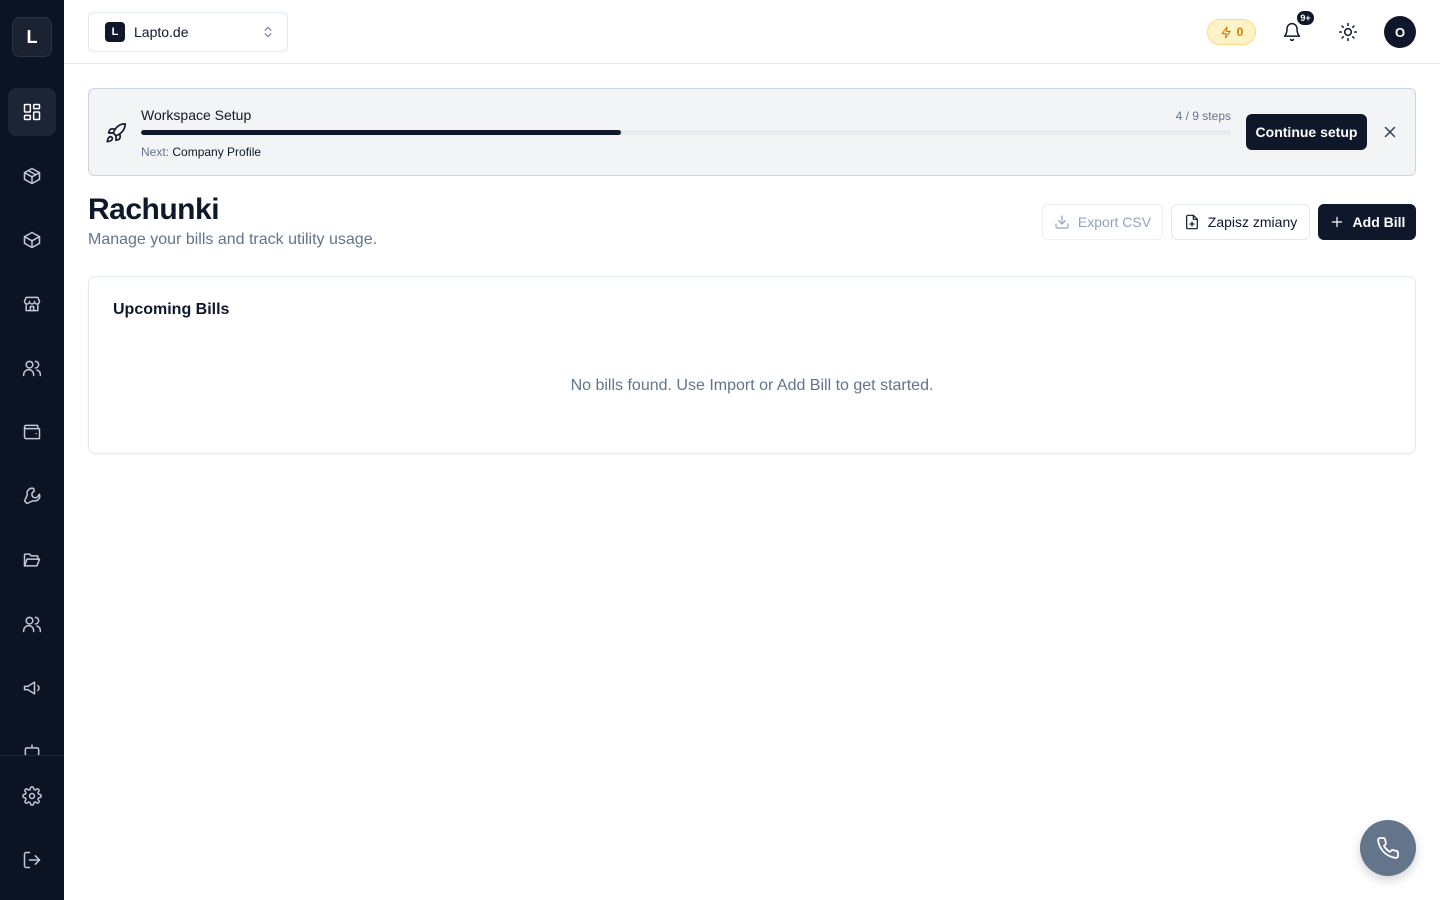  Describe the element at coordinates (155, 152) in the screenshot. I see `setup-next-label: Next:` at that location.